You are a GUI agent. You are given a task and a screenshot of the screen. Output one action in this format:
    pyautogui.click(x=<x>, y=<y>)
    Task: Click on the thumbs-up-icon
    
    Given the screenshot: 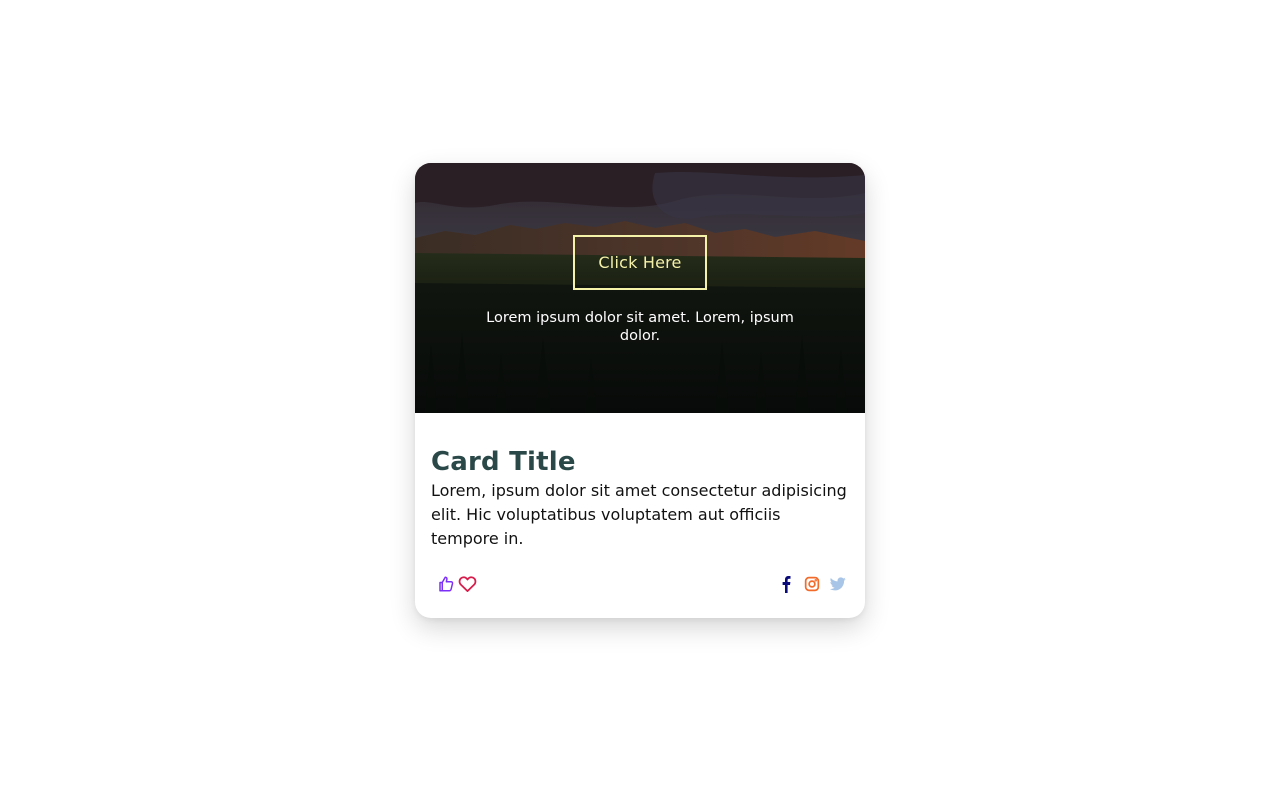 What is the action you would take?
    pyautogui.click(x=446, y=584)
    